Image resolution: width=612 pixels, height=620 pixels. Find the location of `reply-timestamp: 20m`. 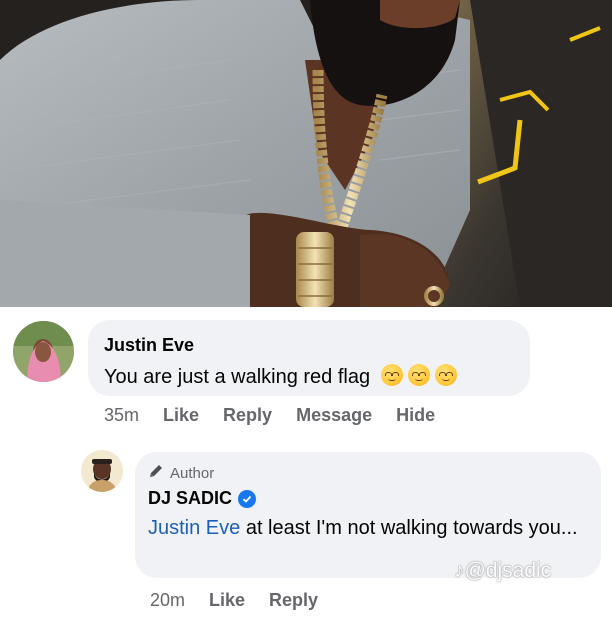

reply-timestamp: 20m is located at coordinates (167, 600).